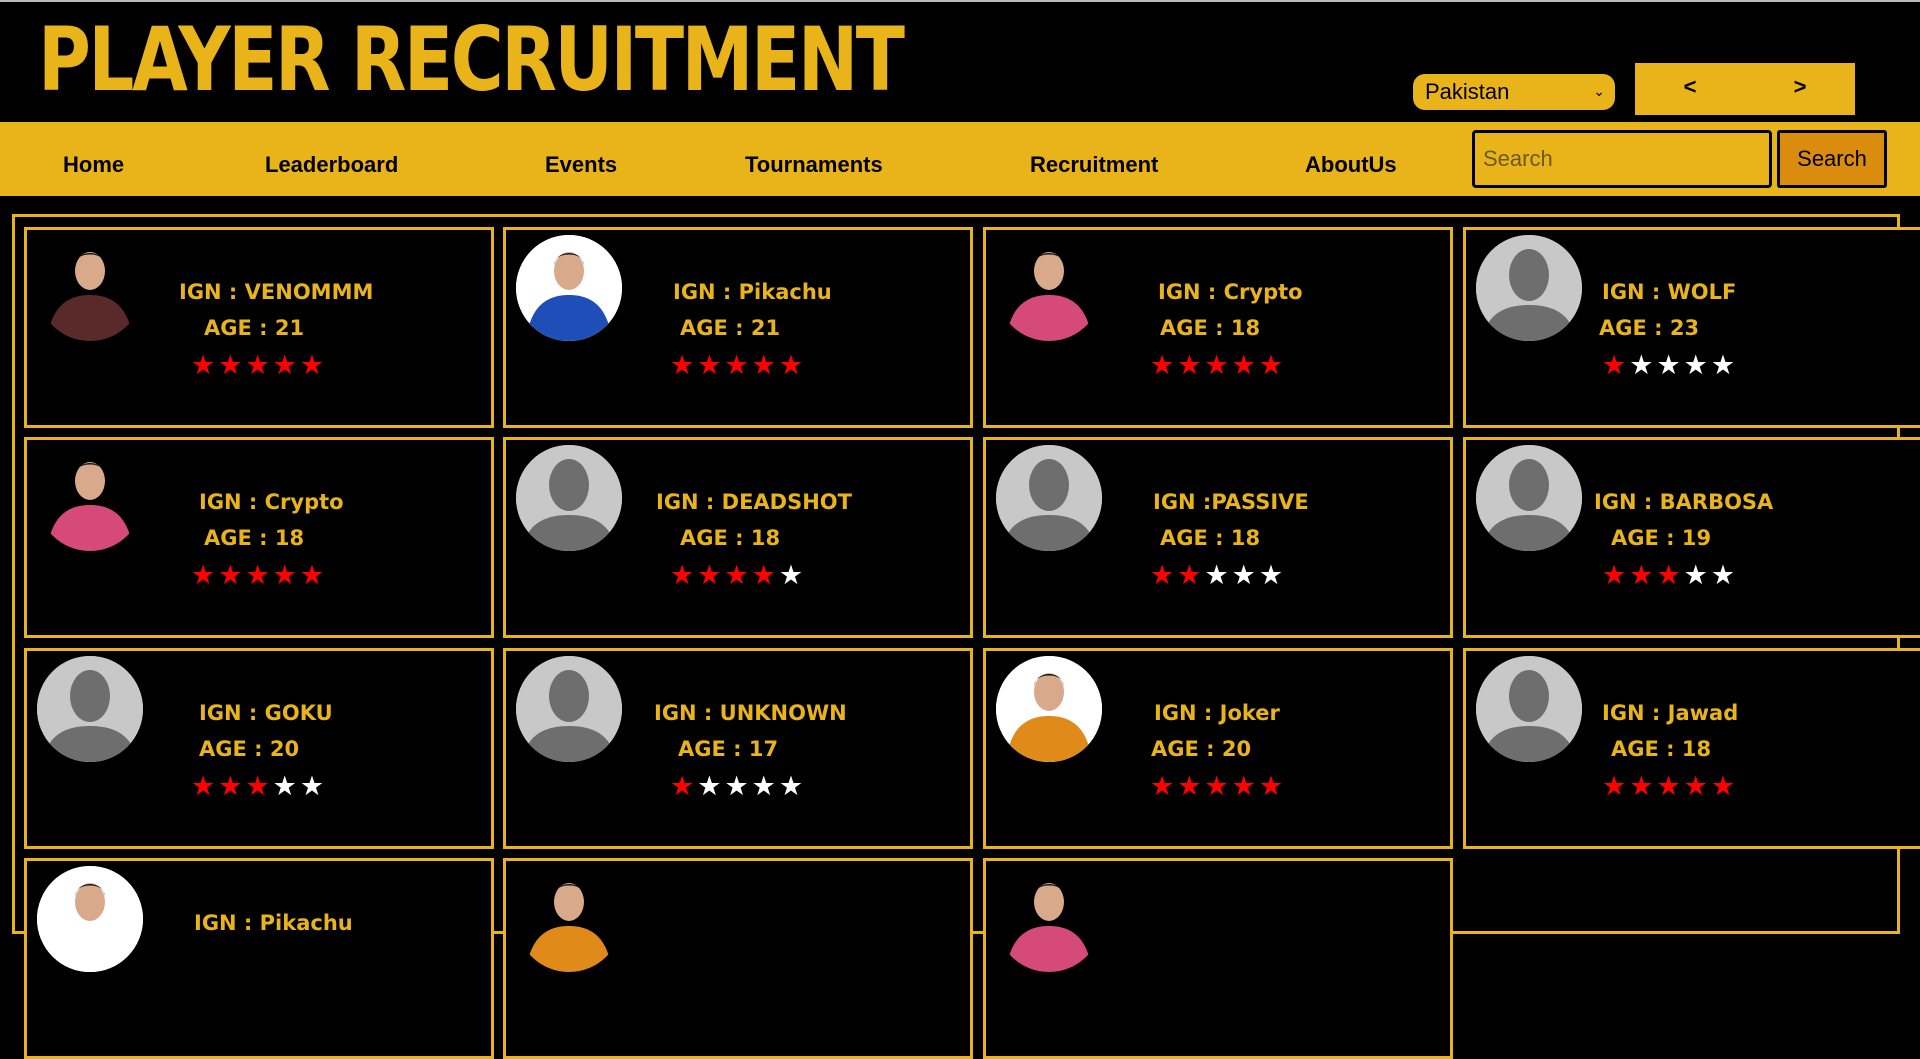  What do you see at coordinates (259, 958) in the screenshot?
I see `player-card: IGN : Pikachu` at bounding box center [259, 958].